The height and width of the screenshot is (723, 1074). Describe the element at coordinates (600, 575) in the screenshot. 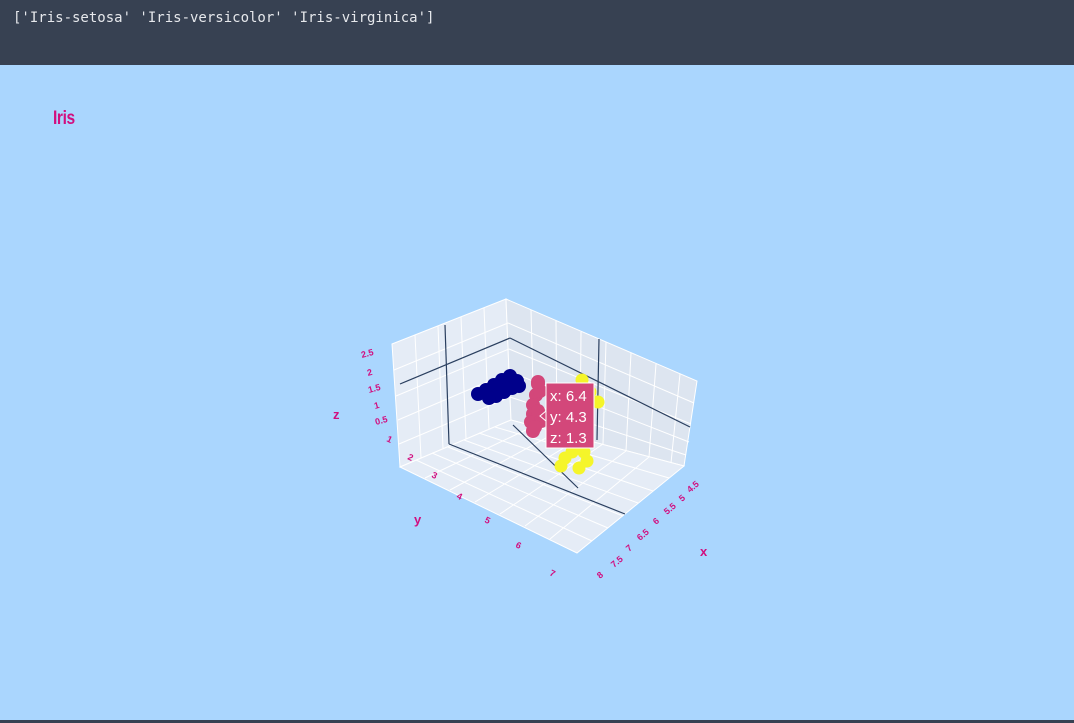

I see `x-tick-8: 8` at that location.